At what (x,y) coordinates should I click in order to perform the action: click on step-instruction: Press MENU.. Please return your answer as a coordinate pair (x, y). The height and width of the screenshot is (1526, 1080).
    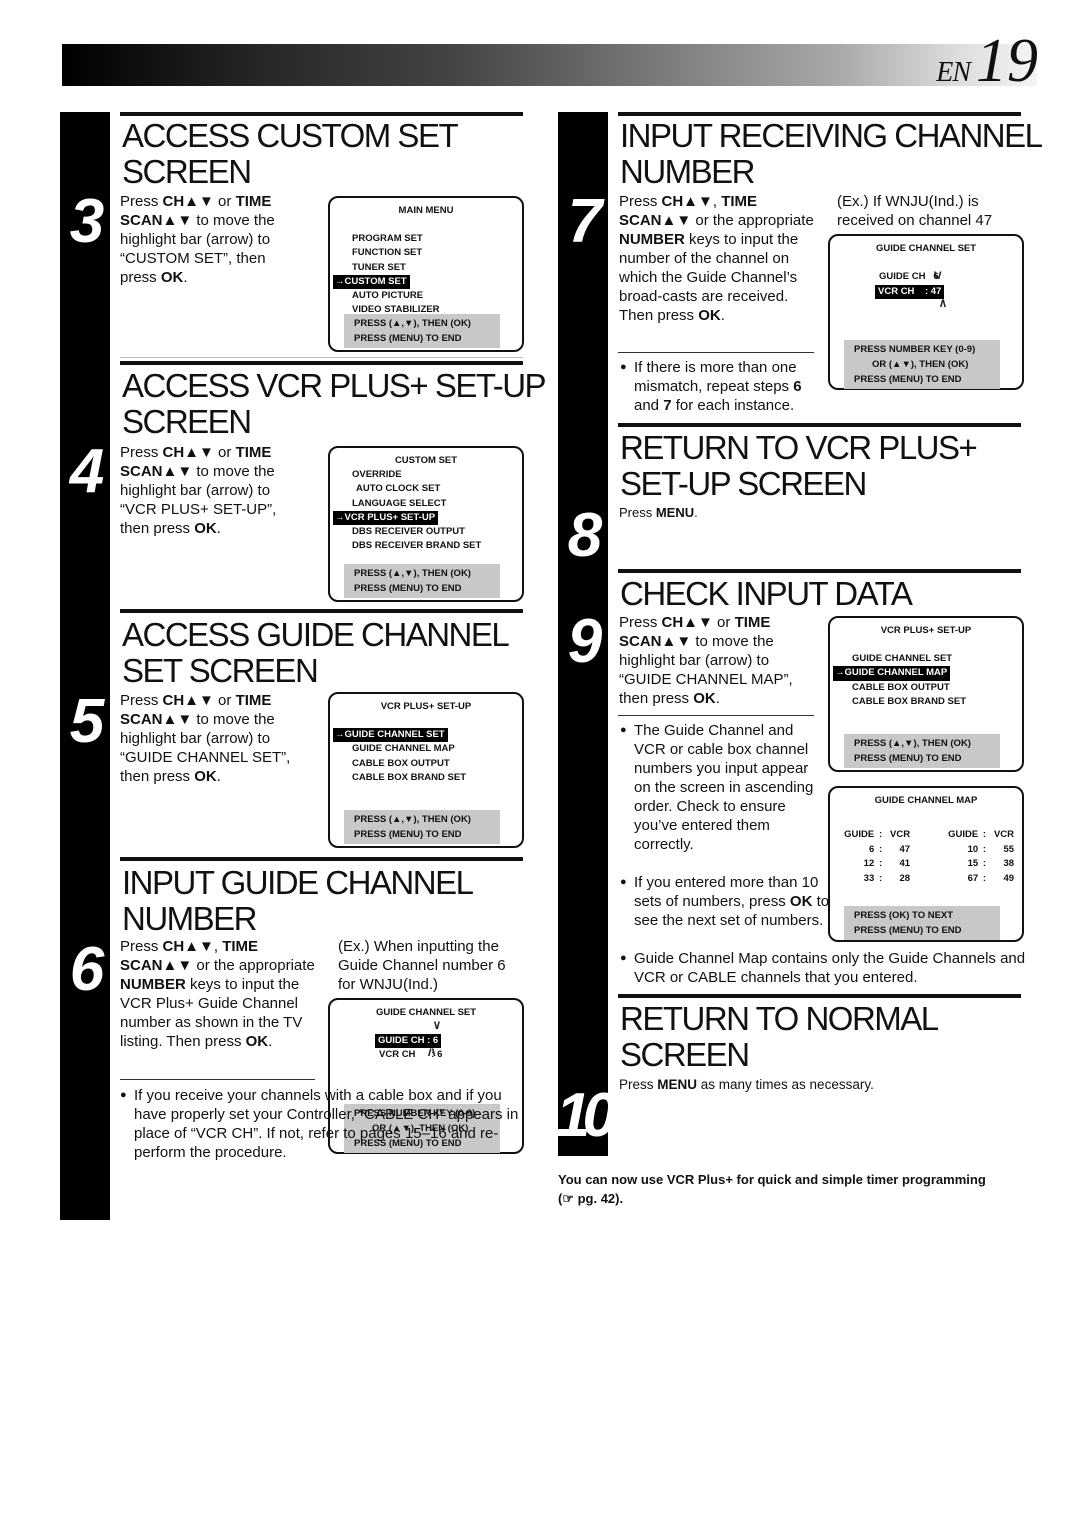
    Looking at the image, I should click on (658, 512).